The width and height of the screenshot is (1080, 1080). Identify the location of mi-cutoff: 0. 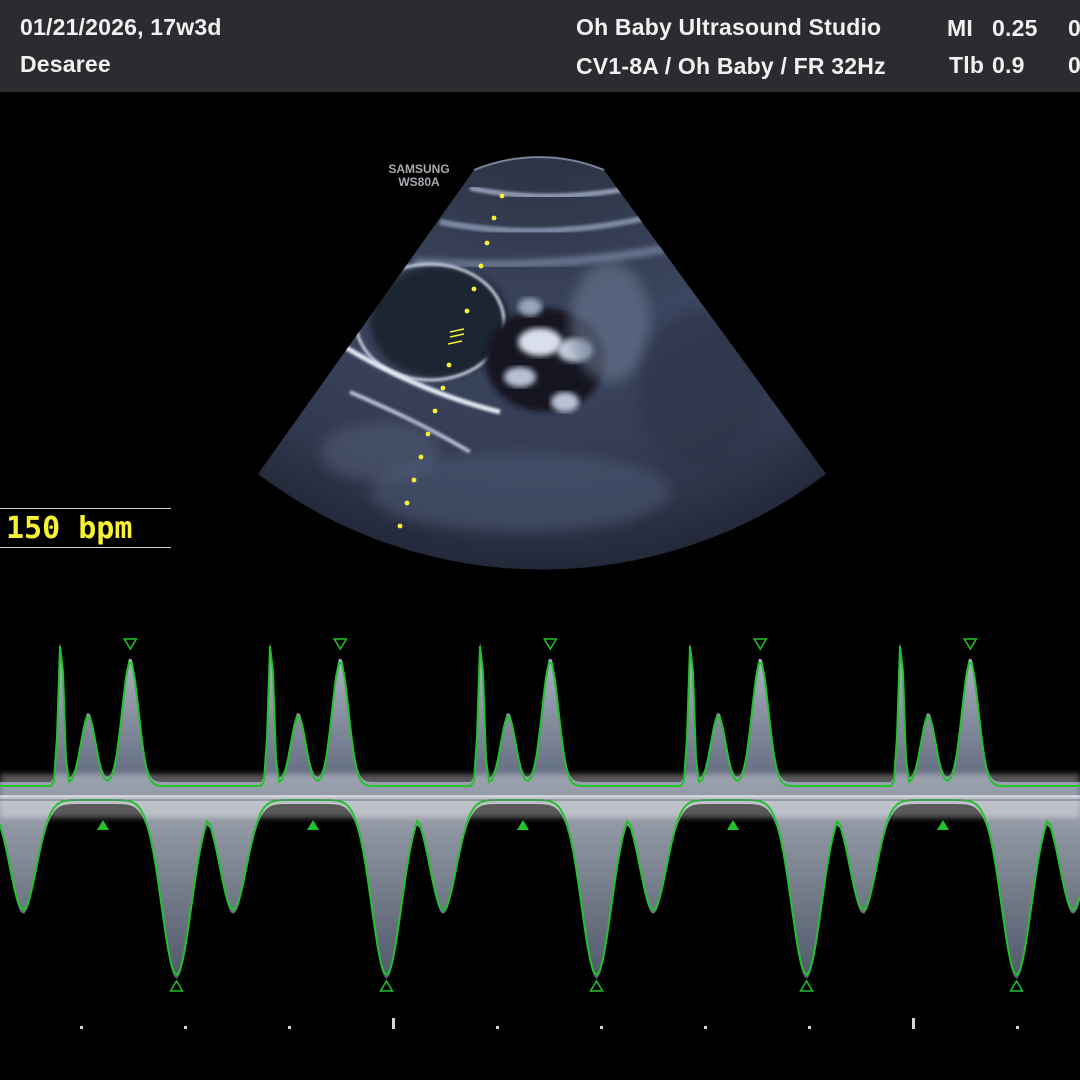
(1074, 28).